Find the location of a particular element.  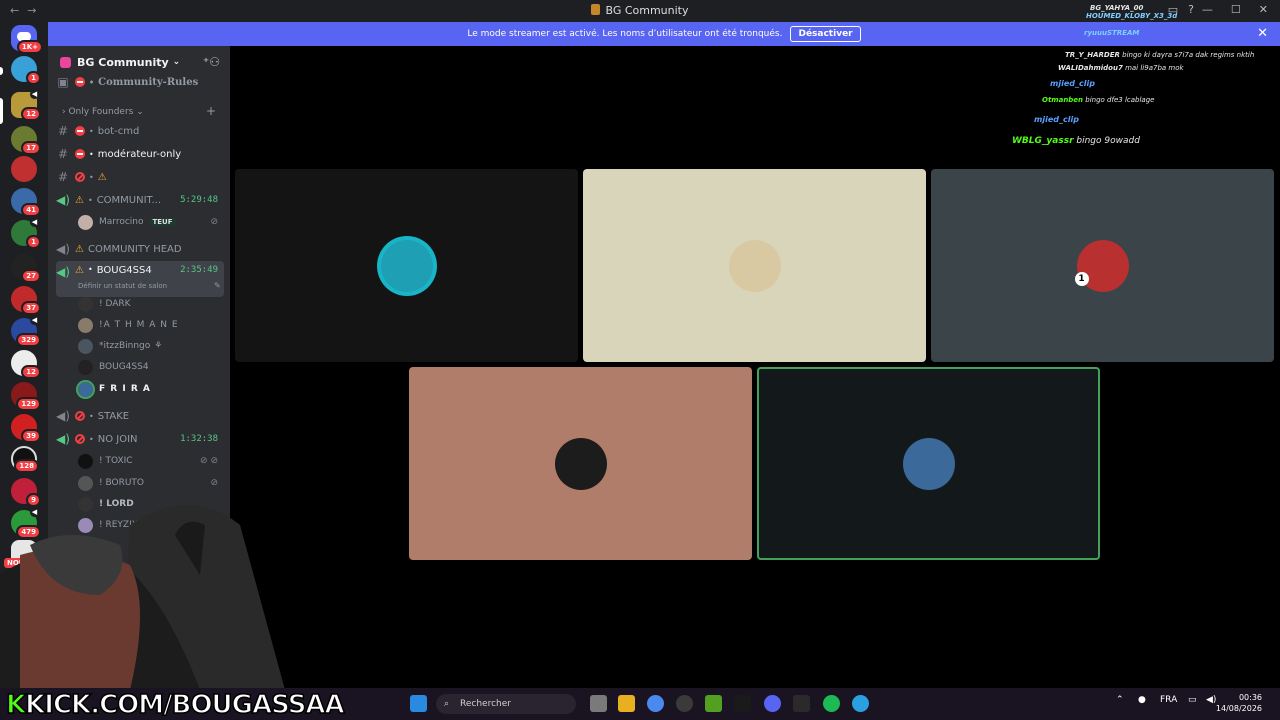

voice-timer: 2:35:49 is located at coordinates (199, 270).